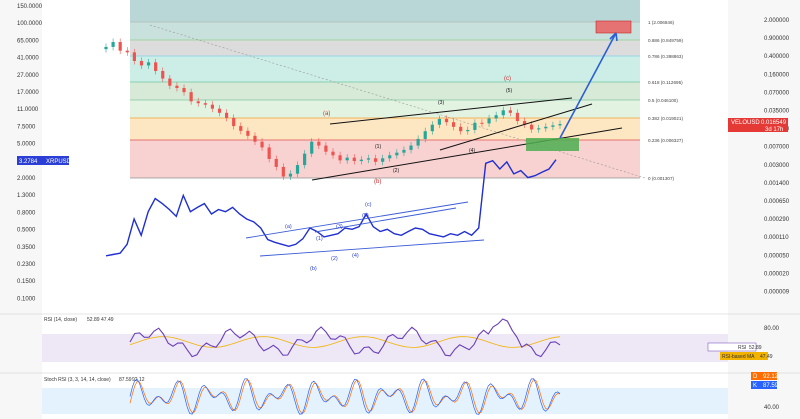 The width and height of the screenshot is (800, 419). I want to click on rsi-band, so click(385, 348).